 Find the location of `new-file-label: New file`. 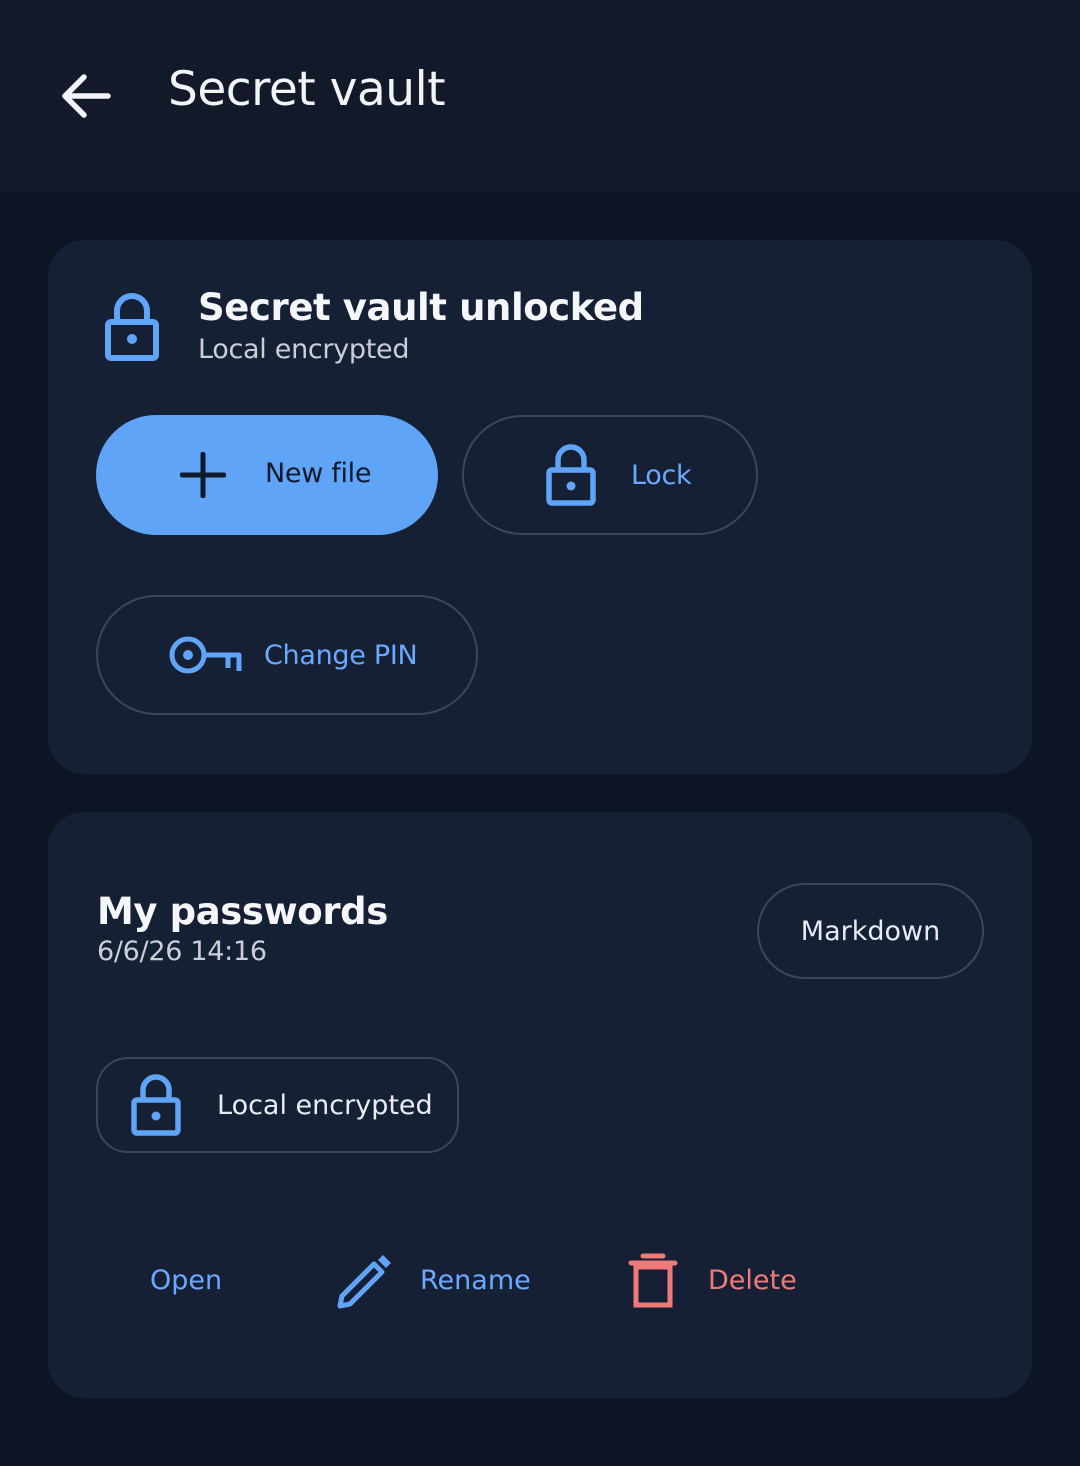

new-file-label: New file is located at coordinates (318, 473).